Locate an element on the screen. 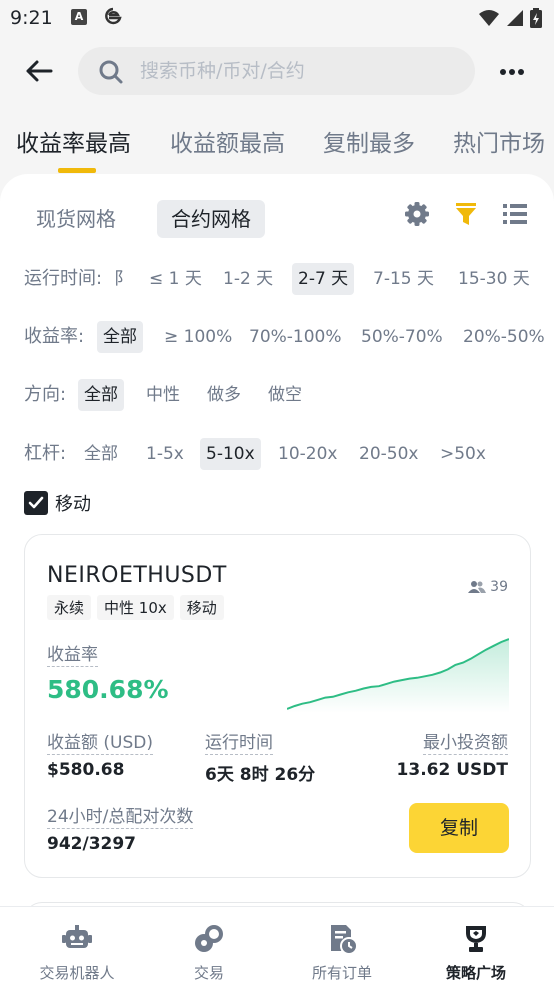 The width and height of the screenshot is (554, 984). active-tab-indicator is located at coordinates (77, 170).